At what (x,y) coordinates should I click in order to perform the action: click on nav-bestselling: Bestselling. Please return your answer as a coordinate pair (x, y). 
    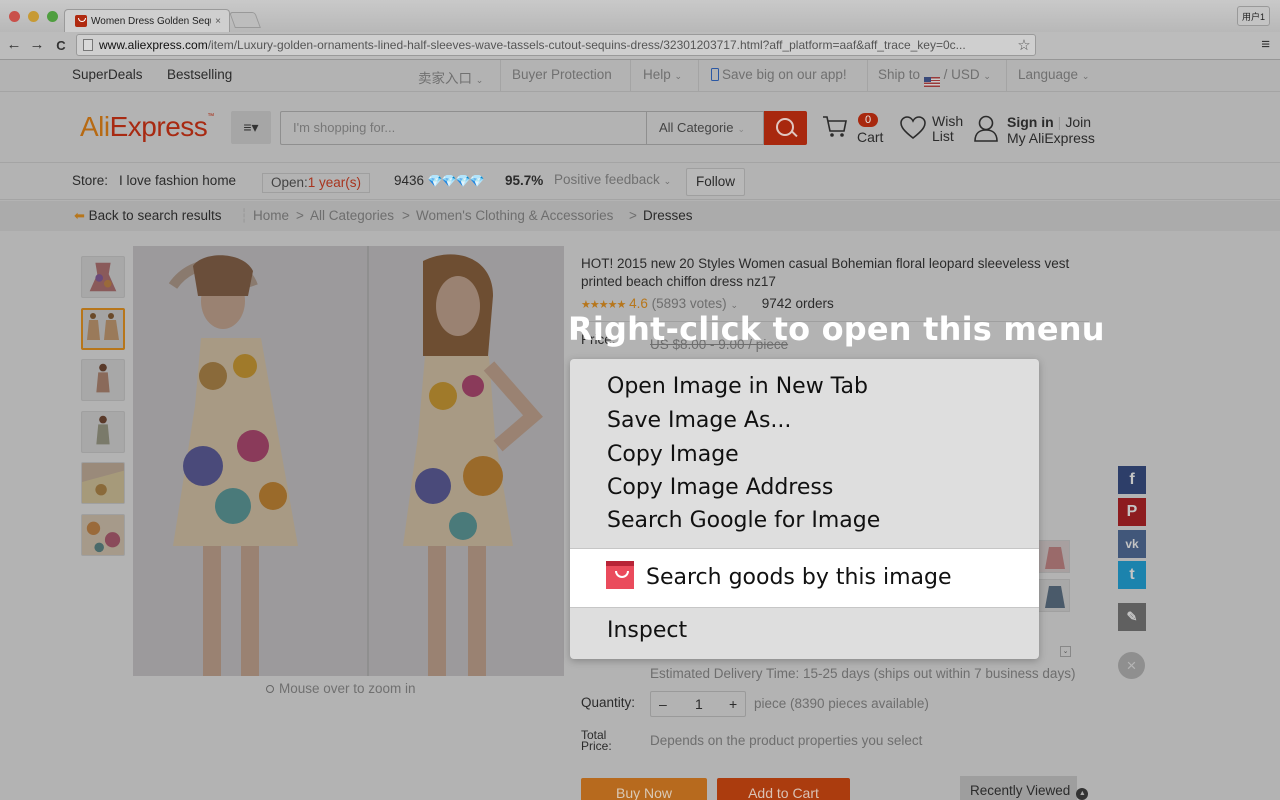
    Looking at the image, I should click on (199, 74).